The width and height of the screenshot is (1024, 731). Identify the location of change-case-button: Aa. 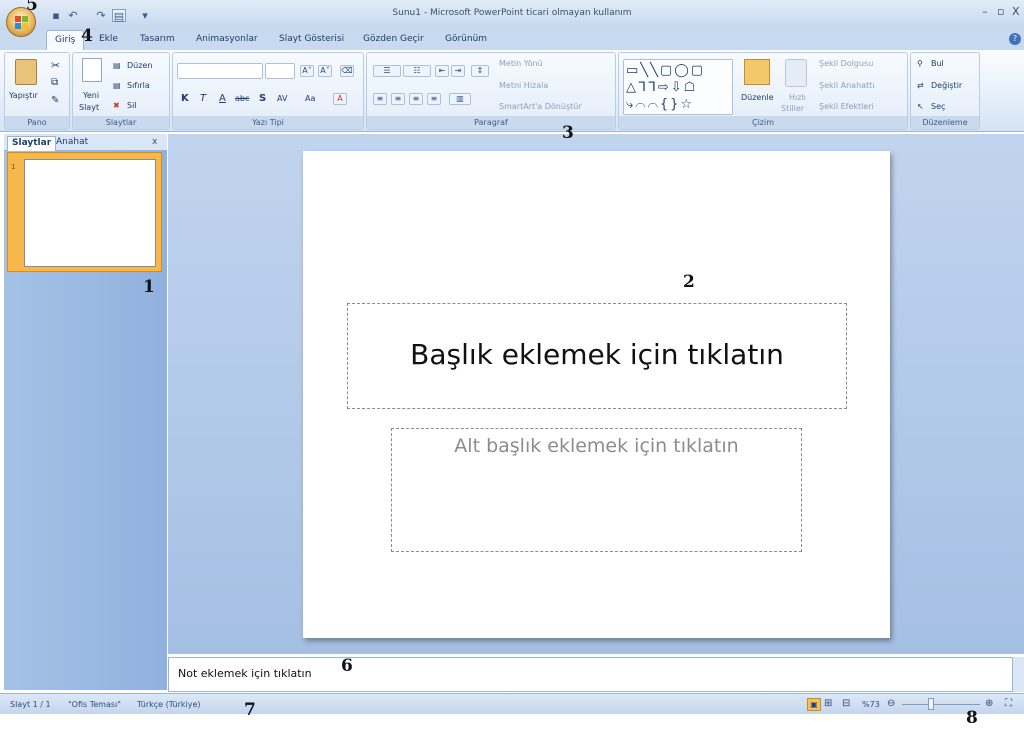
(310, 98).